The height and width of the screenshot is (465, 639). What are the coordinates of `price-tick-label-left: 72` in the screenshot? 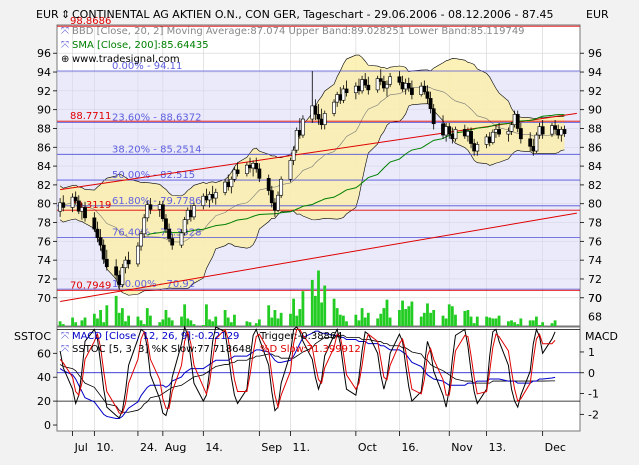 It's located at (44, 279).